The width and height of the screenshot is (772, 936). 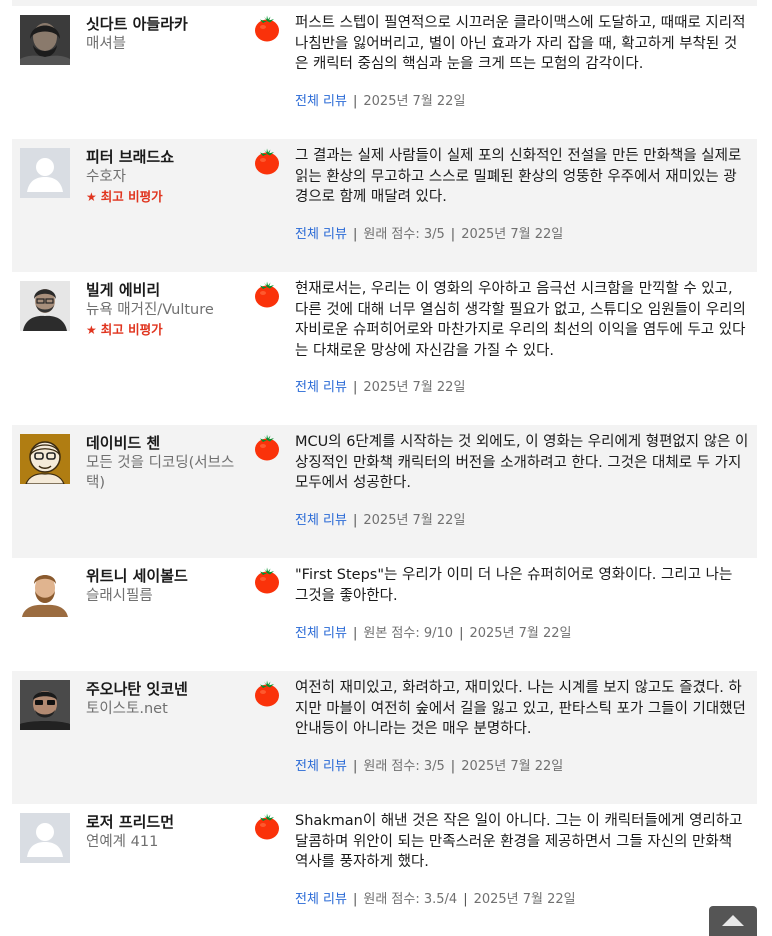 I want to click on publication-name: 토이스토.net, so click(x=166, y=709).